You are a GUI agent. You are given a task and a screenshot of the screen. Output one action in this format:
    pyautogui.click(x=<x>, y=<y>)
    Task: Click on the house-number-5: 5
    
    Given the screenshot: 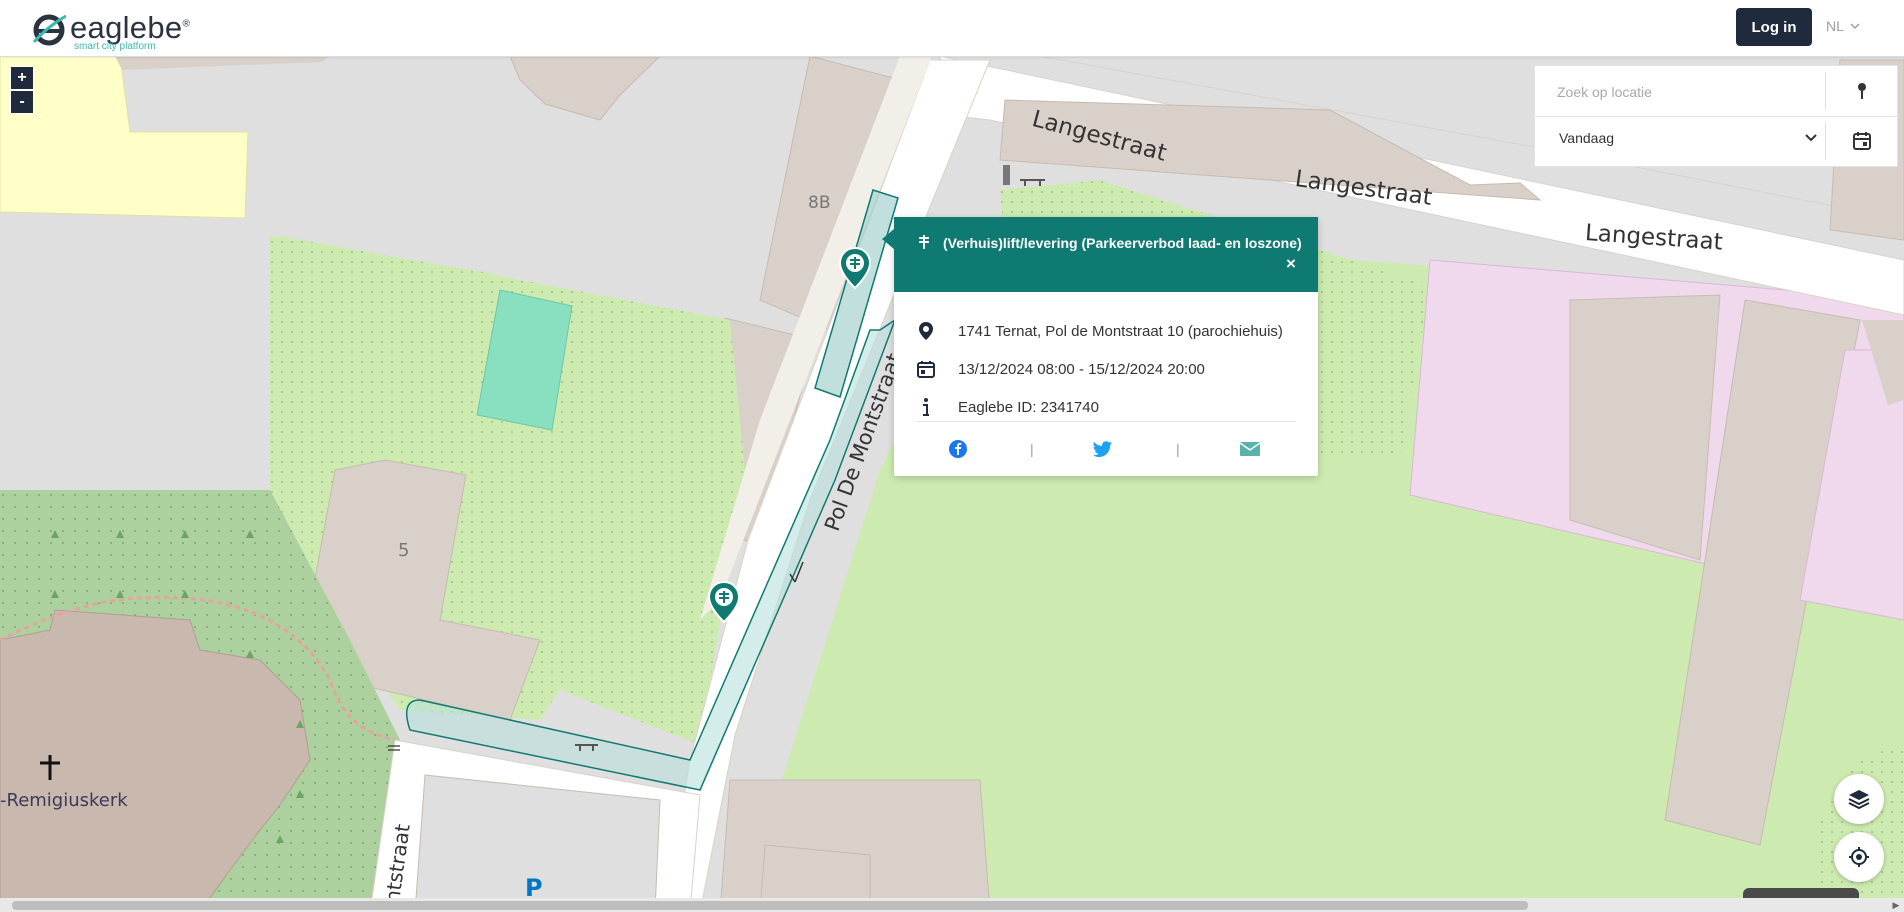 What is the action you would take?
    pyautogui.click(x=404, y=550)
    